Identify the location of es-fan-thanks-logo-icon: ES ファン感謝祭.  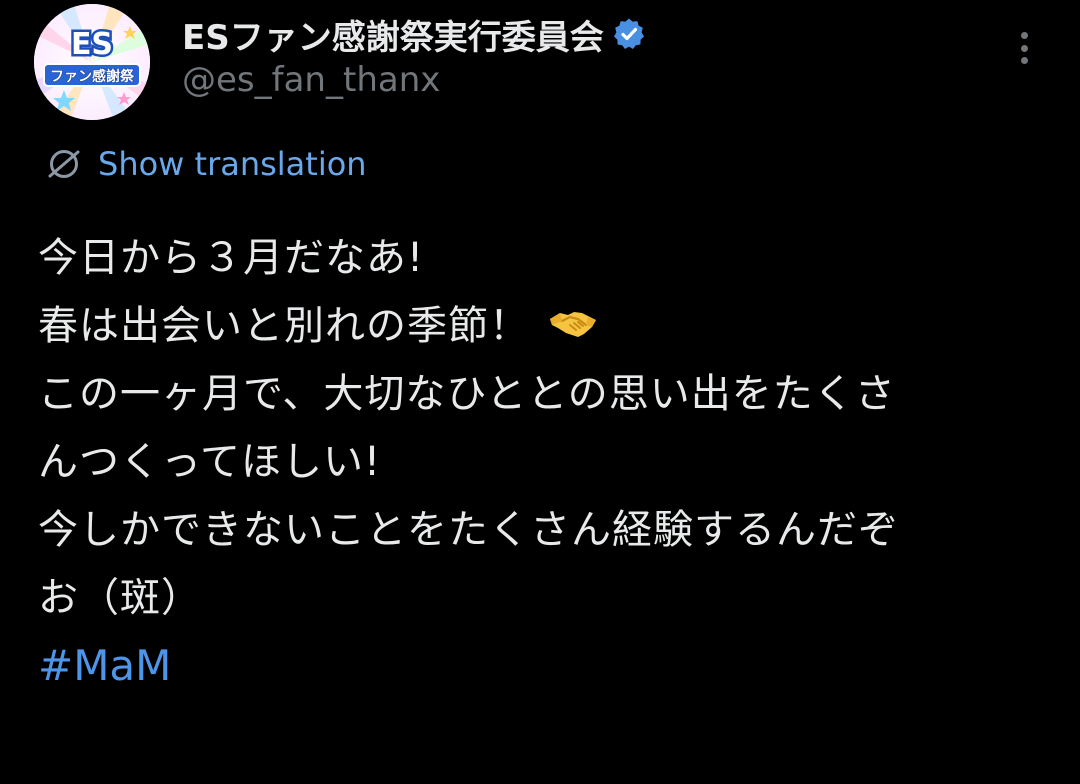
(92, 62).